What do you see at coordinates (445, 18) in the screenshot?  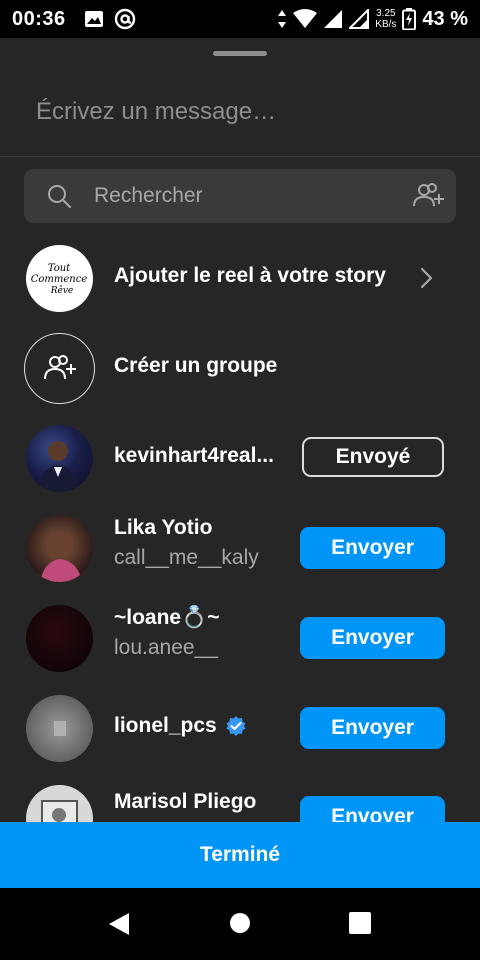 I see `battery-percentage: 43 %` at bounding box center [445, 18].